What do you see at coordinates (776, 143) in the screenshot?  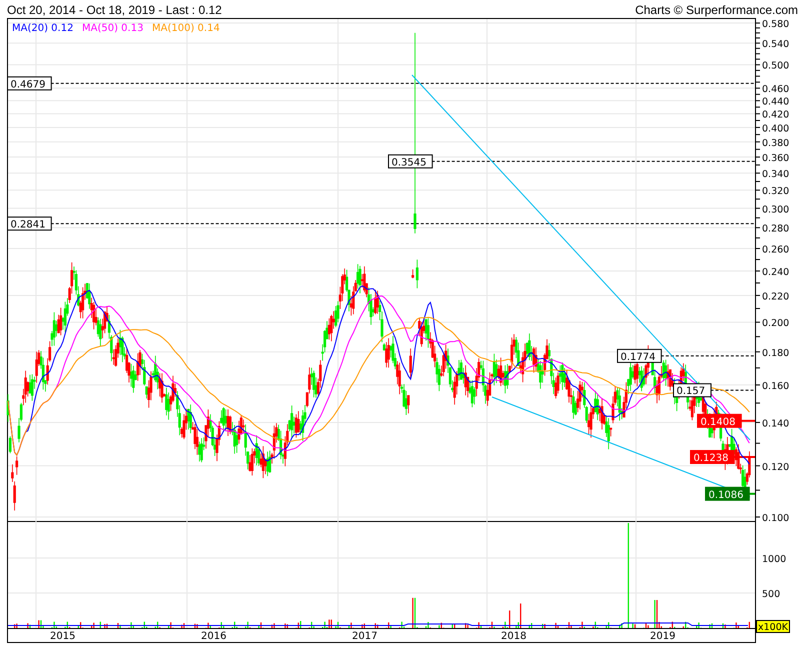 I see `axis-label: 0.380` at bounding box center [776, 143].